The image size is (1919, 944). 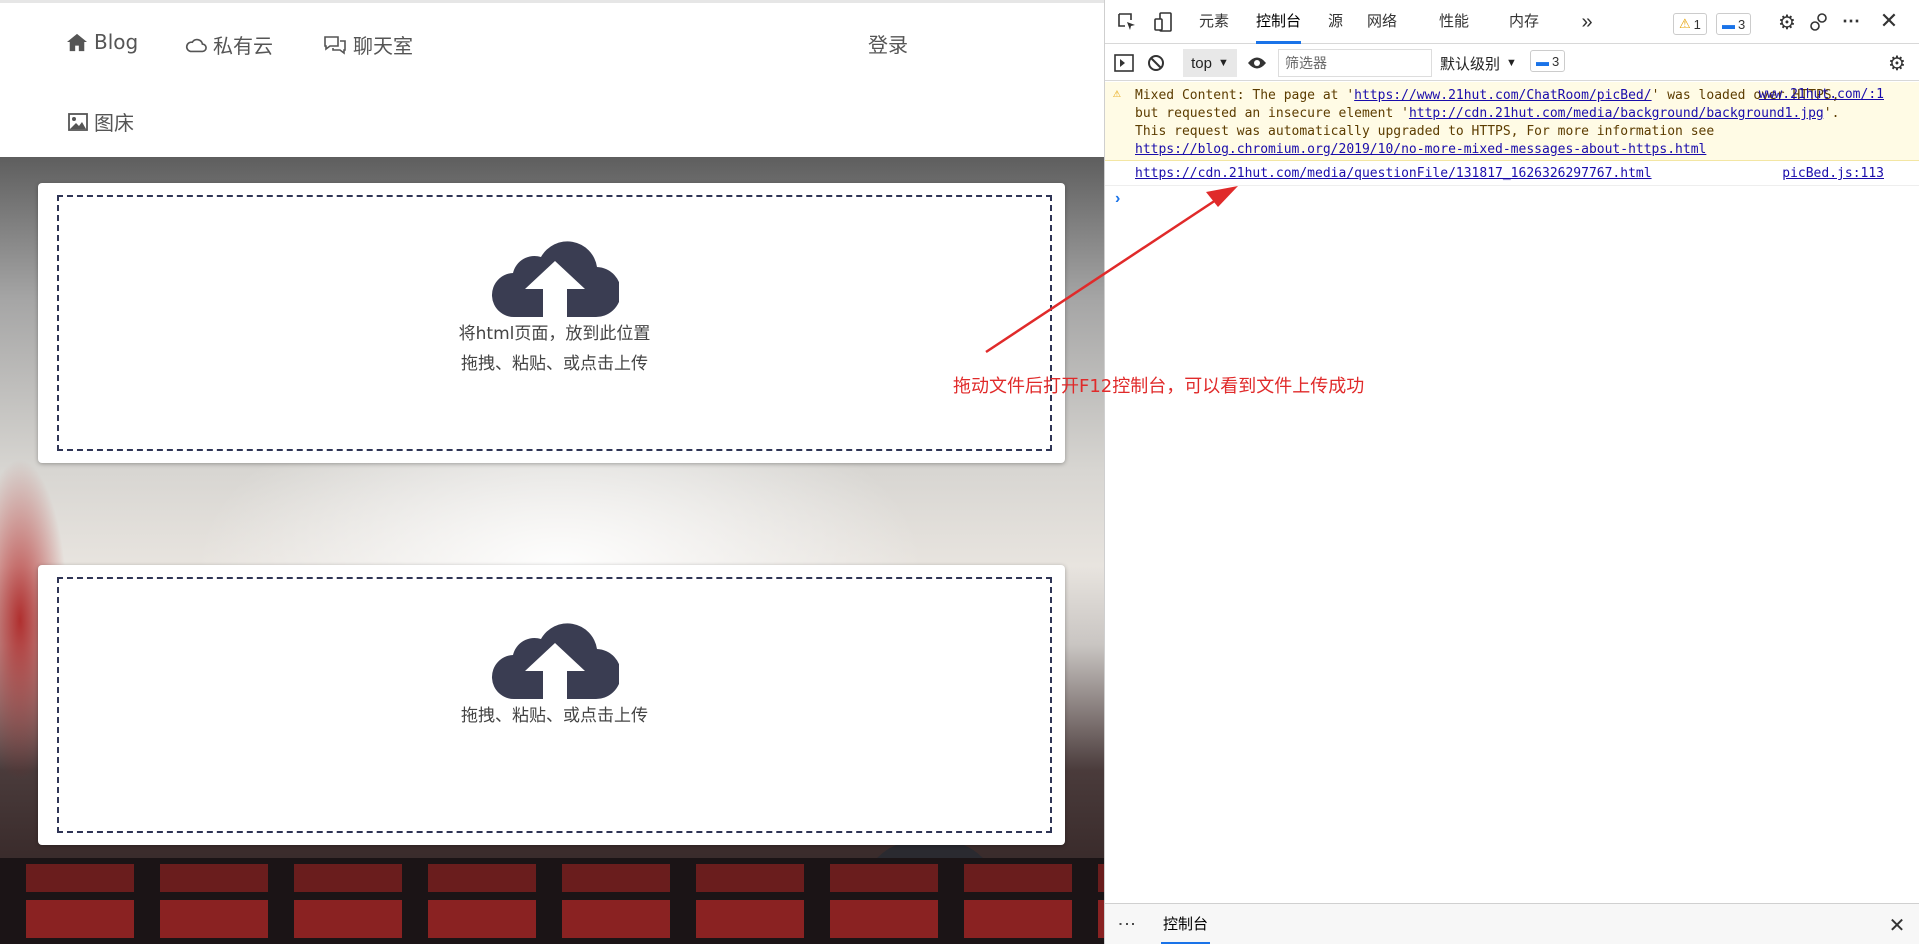 What do you see at coordinates (1117, 93) in the screenshot?
I see `warning-triangle-icon: ⚠` at bounding box center [1117, 93].